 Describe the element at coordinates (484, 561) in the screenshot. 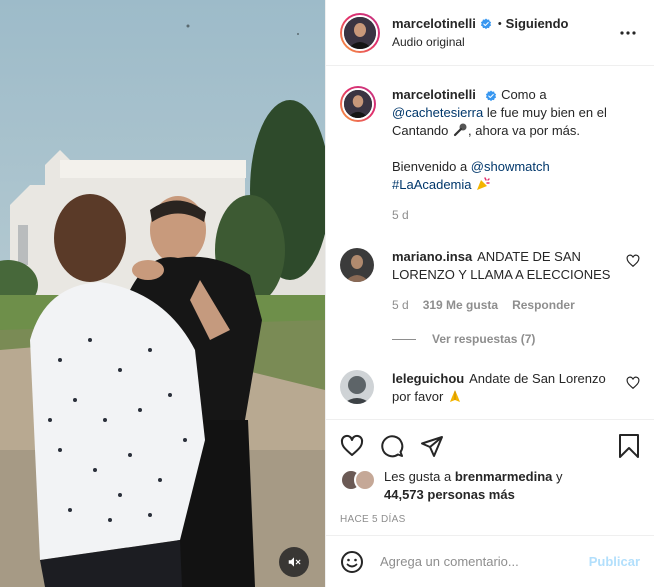

I see `comment-input` at that location.